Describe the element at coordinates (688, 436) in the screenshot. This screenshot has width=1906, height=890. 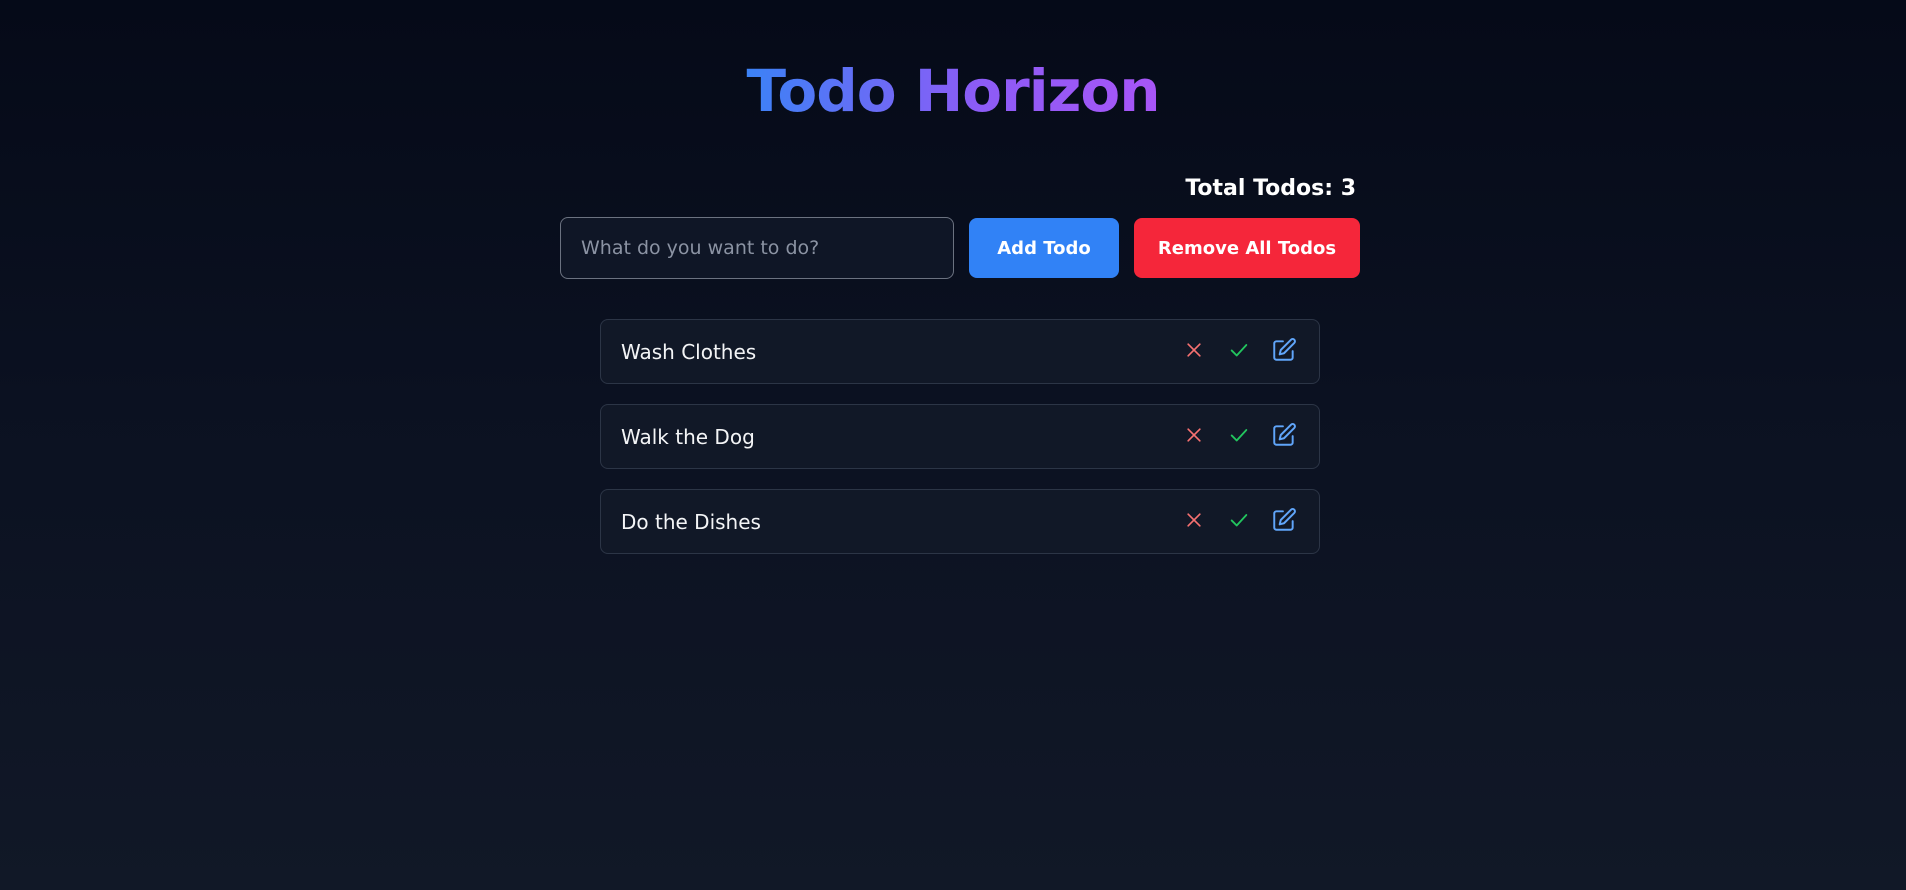
I see `todo-item-text: Walk the Dog` at that location.